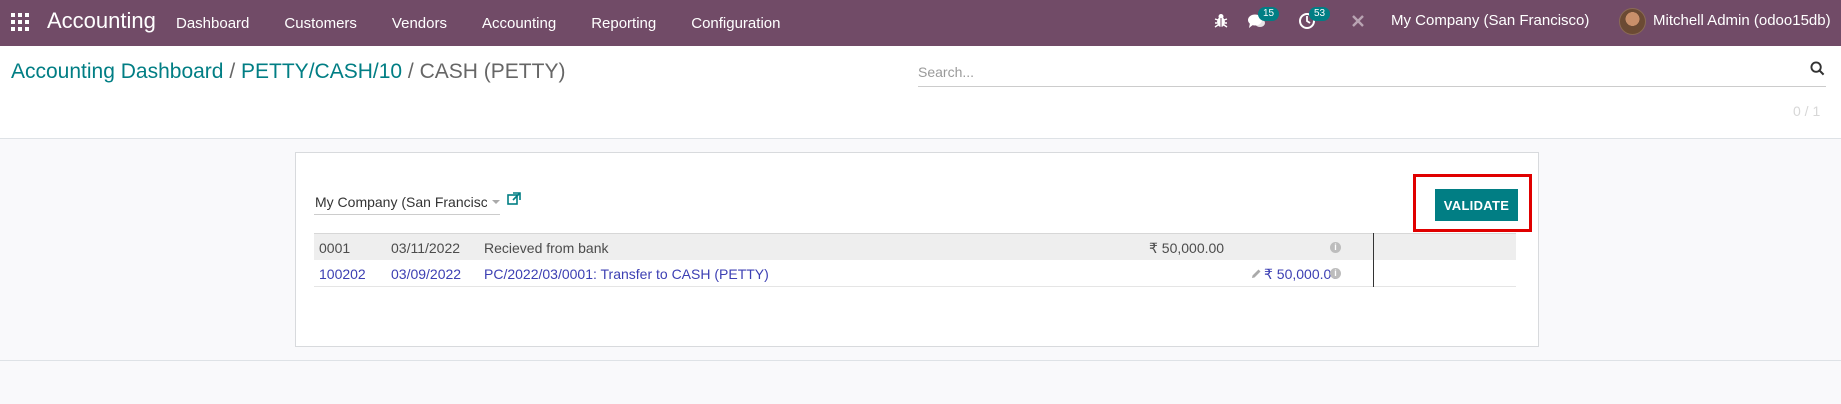  Describe the element at coordinates (419, 23) in the screenshot. I see `menu-item-vendors: Vendors` at that location.